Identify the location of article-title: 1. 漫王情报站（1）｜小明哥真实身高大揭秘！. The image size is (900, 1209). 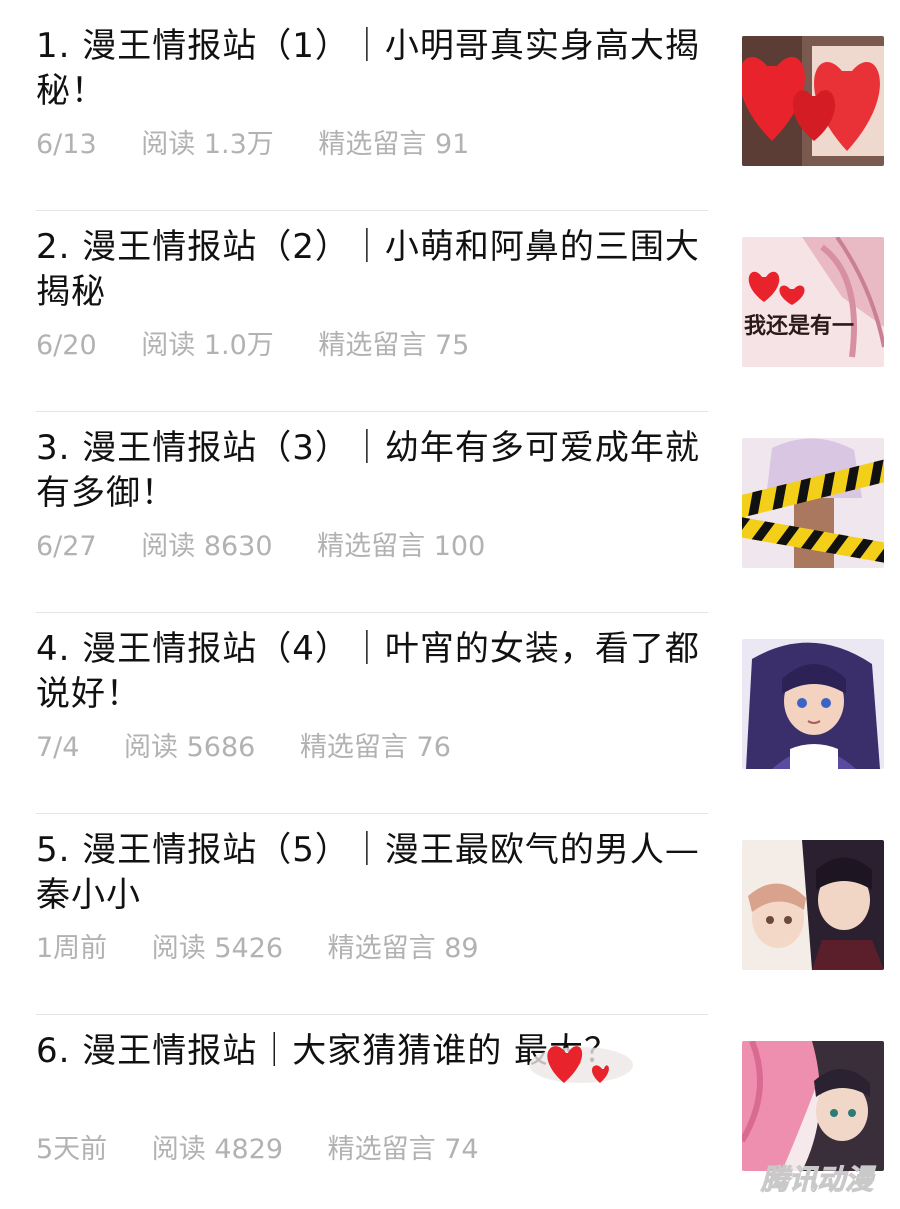
(372, 69).